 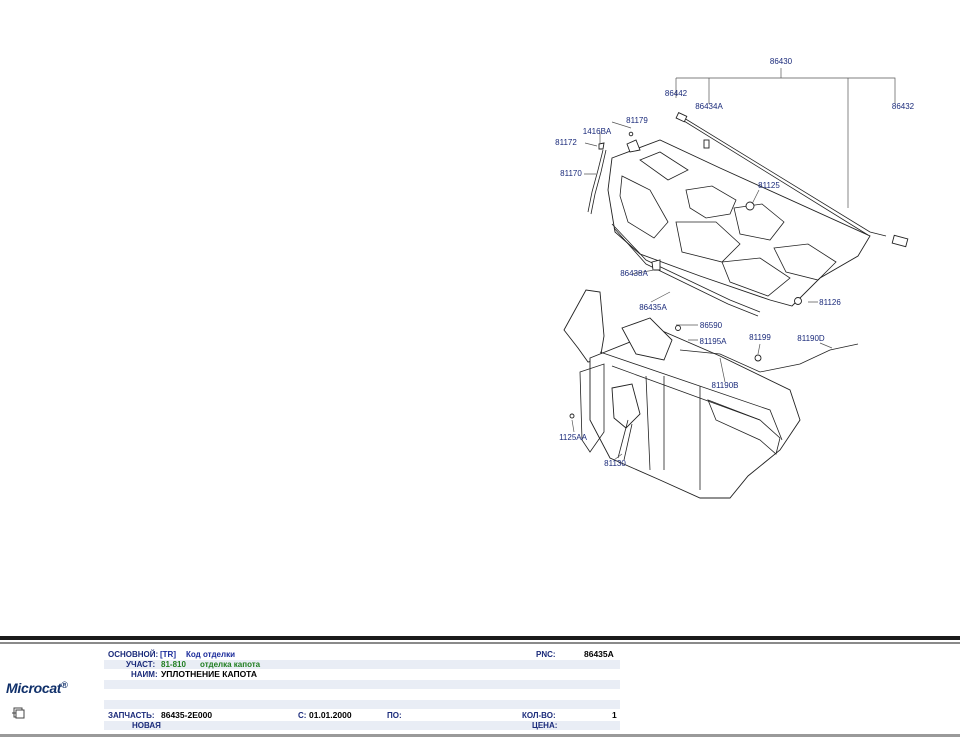 What do you see at coordinates (362, 674) in the screenshot?
I see `info-row-name: НАИМ: УПЛОТНЕНИЕ КАПОТА` at bounding box center [362, 674].